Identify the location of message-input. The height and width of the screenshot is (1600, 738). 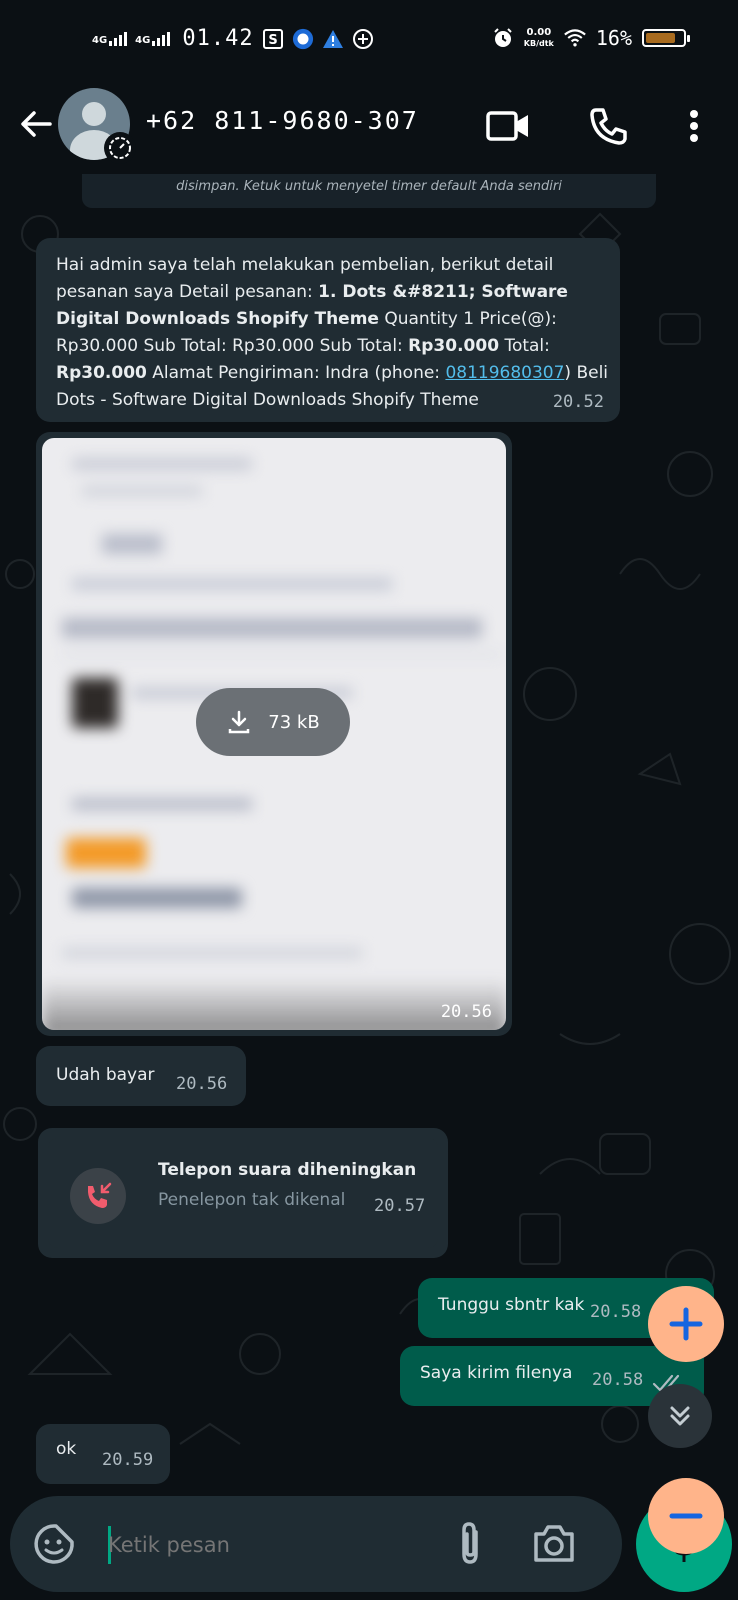
(273, 1545).